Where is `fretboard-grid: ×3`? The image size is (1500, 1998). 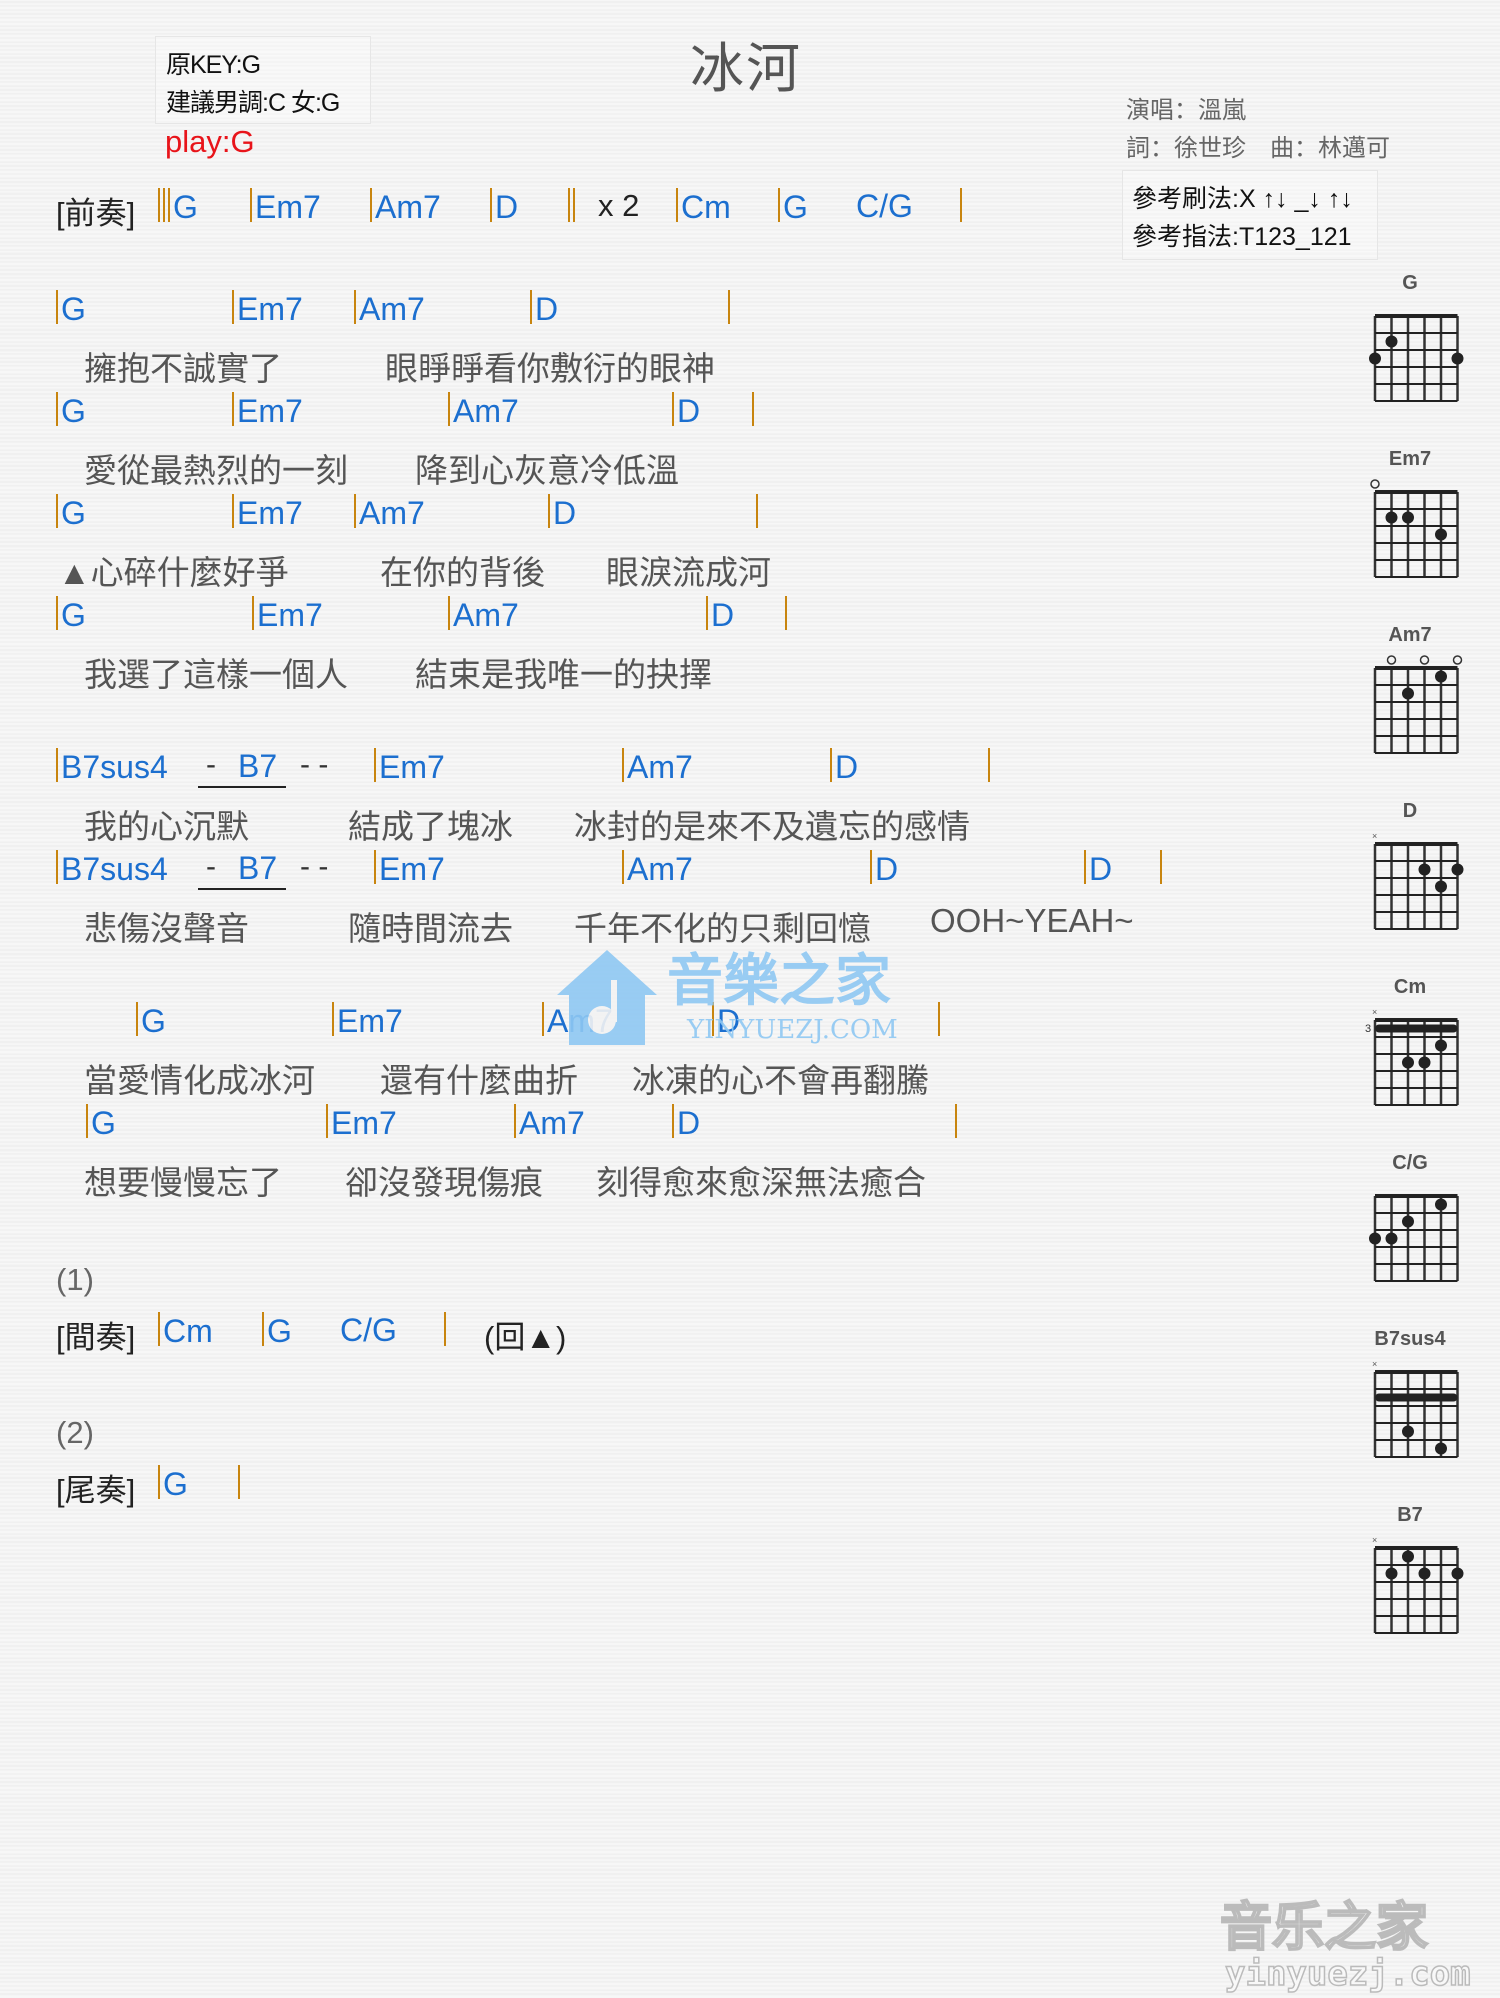 fretboard-grid: ×3 is located at coordinates (1412, 1056).